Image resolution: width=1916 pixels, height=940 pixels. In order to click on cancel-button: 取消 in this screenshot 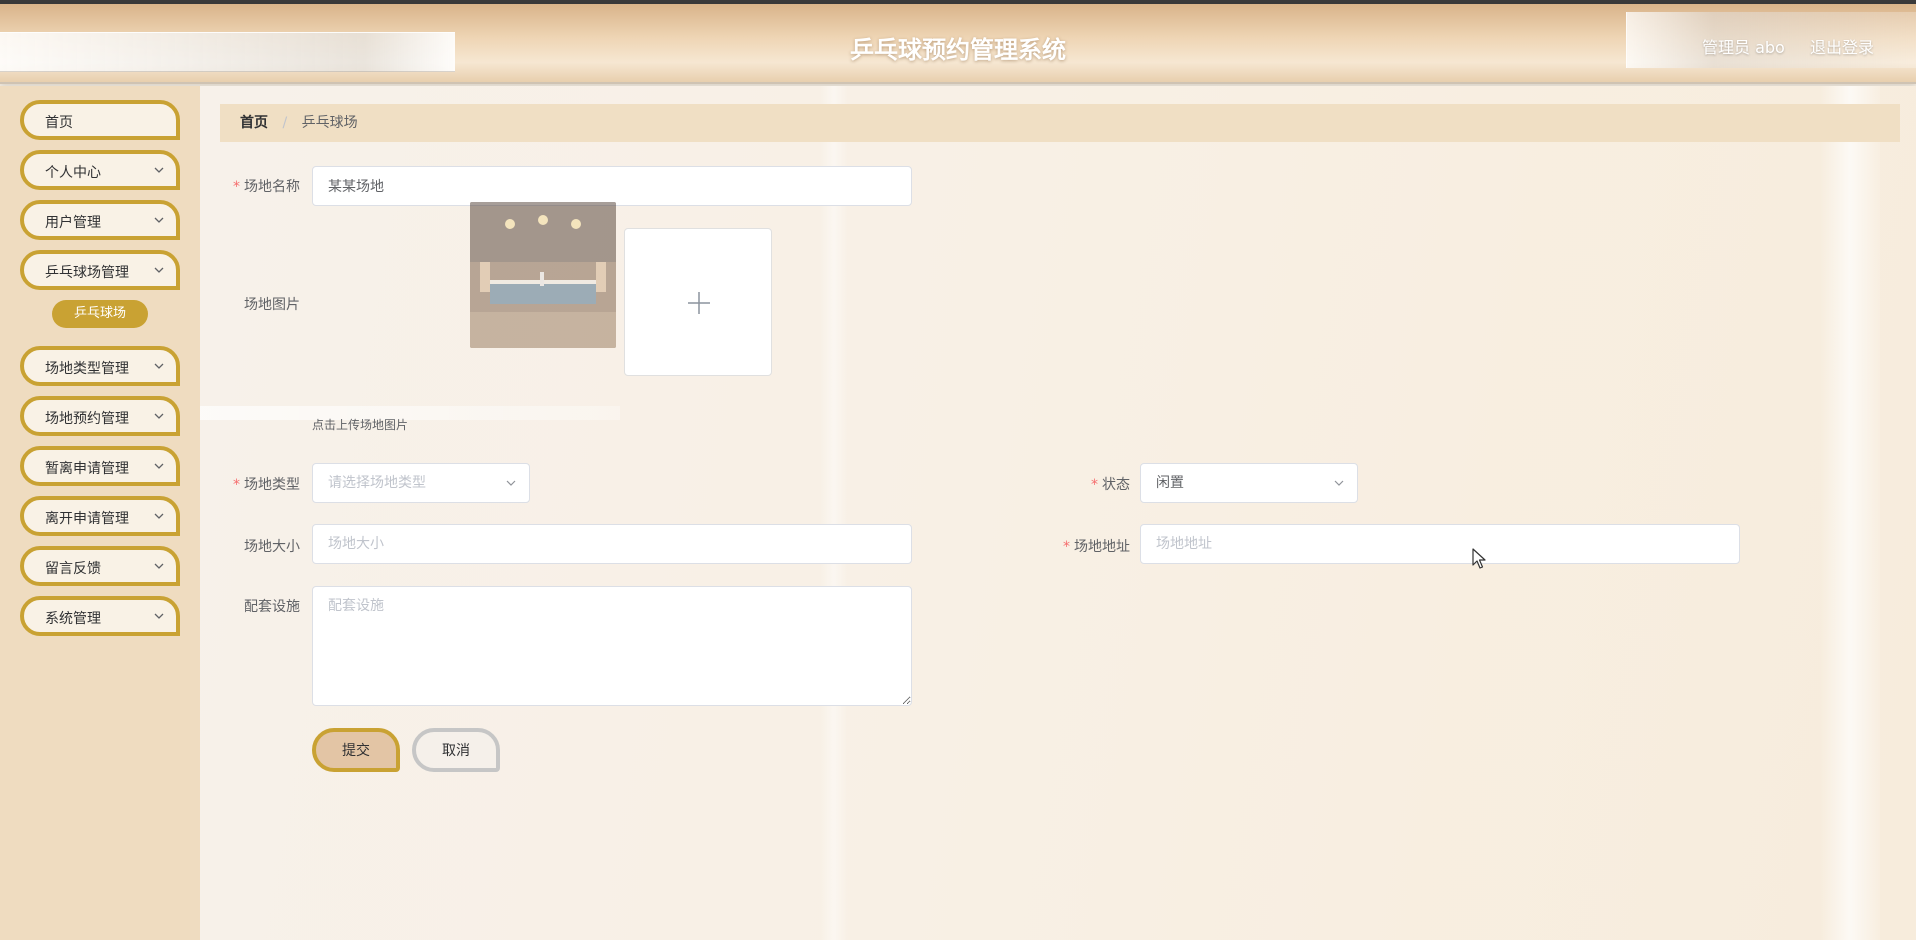, I will do `click(456, 750)`.